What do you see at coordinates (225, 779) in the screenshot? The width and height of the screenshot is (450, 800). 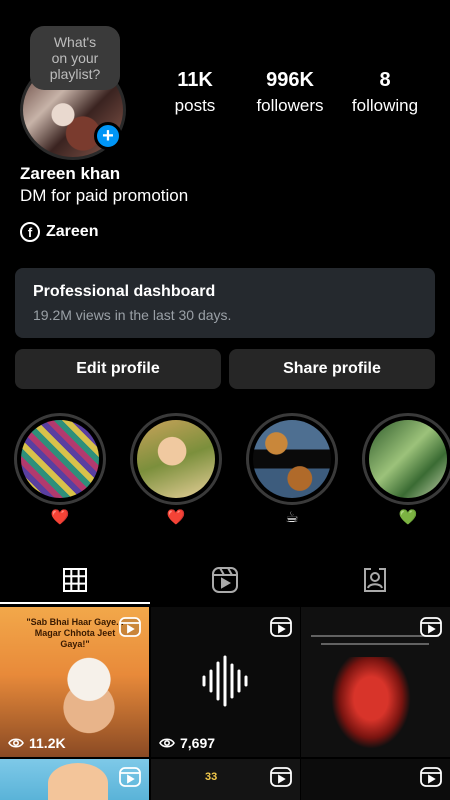 I see `post-tile: 33` at bounding box center [225, 779].